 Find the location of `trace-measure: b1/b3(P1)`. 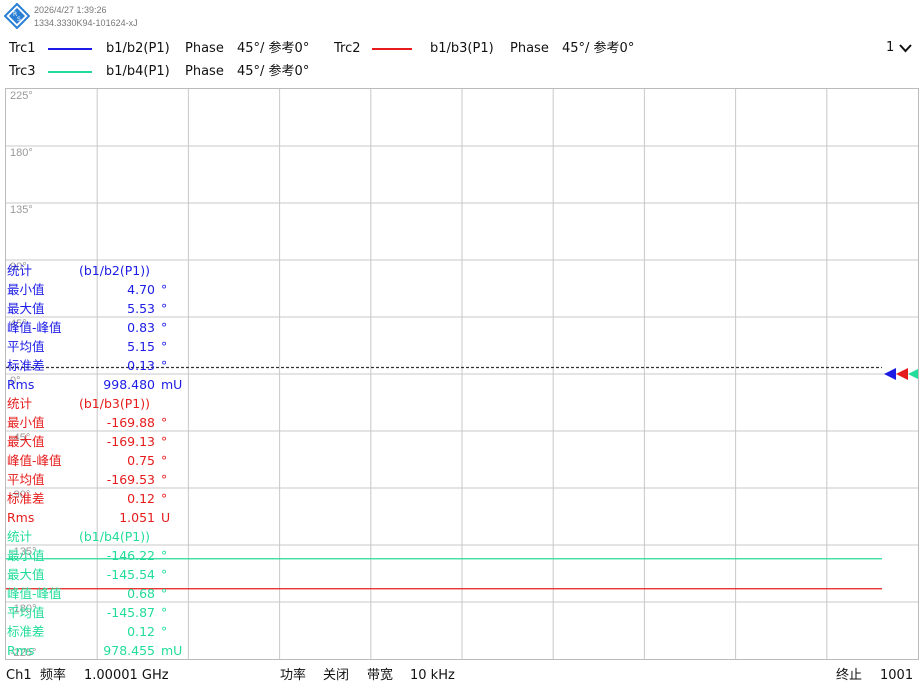

trace-measure: b1/b3(P1) is located at coordinates (462, 49).